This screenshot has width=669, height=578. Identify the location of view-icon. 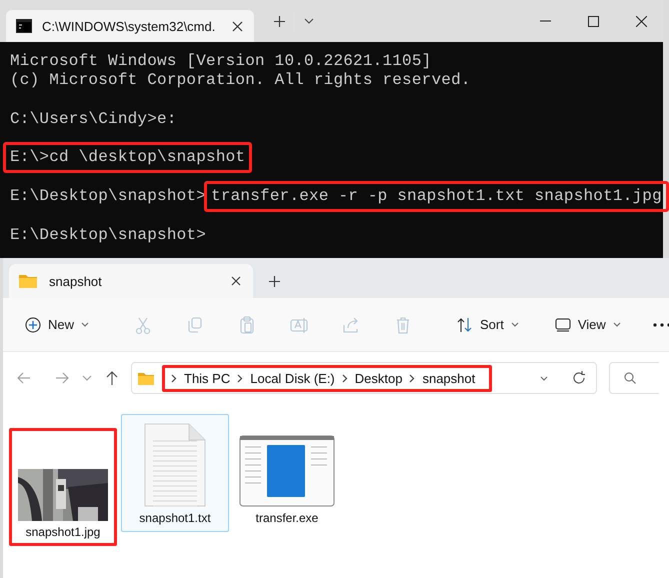
(562, 325).